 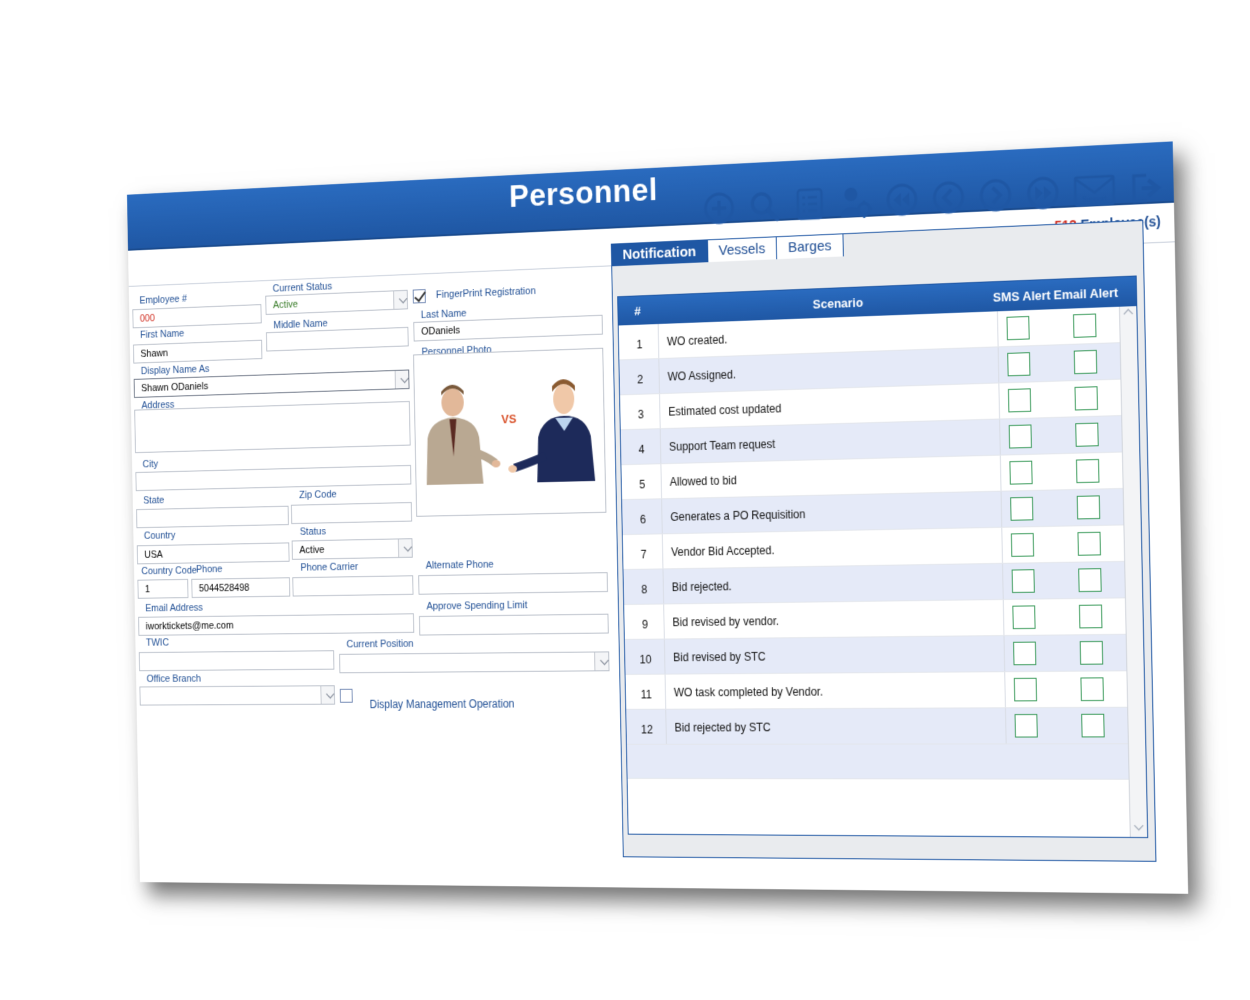 I want to click on tab-notification: Notification, so click(x=659, y=253).